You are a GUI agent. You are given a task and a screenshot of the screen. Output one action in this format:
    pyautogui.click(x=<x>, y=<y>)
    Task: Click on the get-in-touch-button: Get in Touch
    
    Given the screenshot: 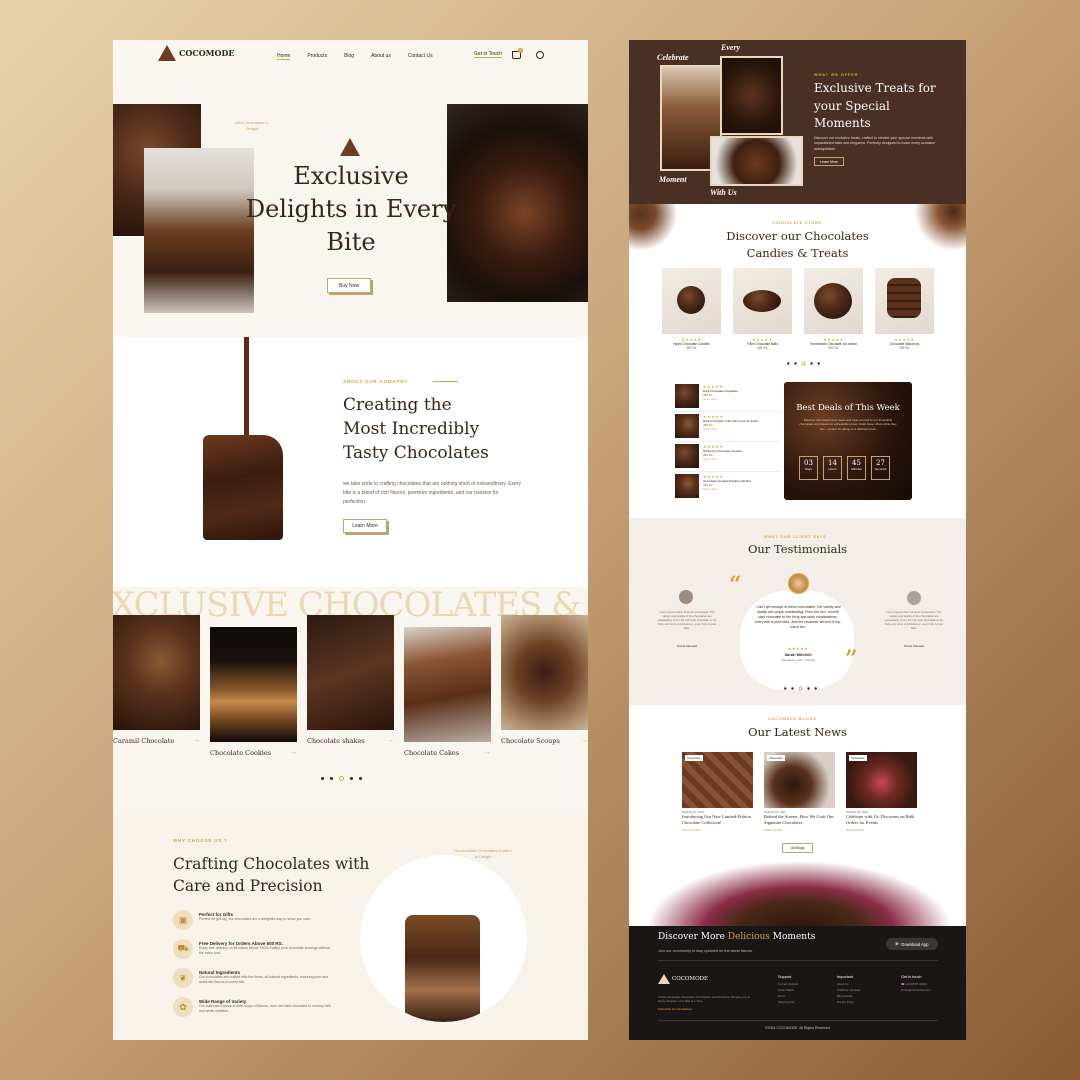 What is the action you would take?
    pyautogui.click(x=488, y=54)
    